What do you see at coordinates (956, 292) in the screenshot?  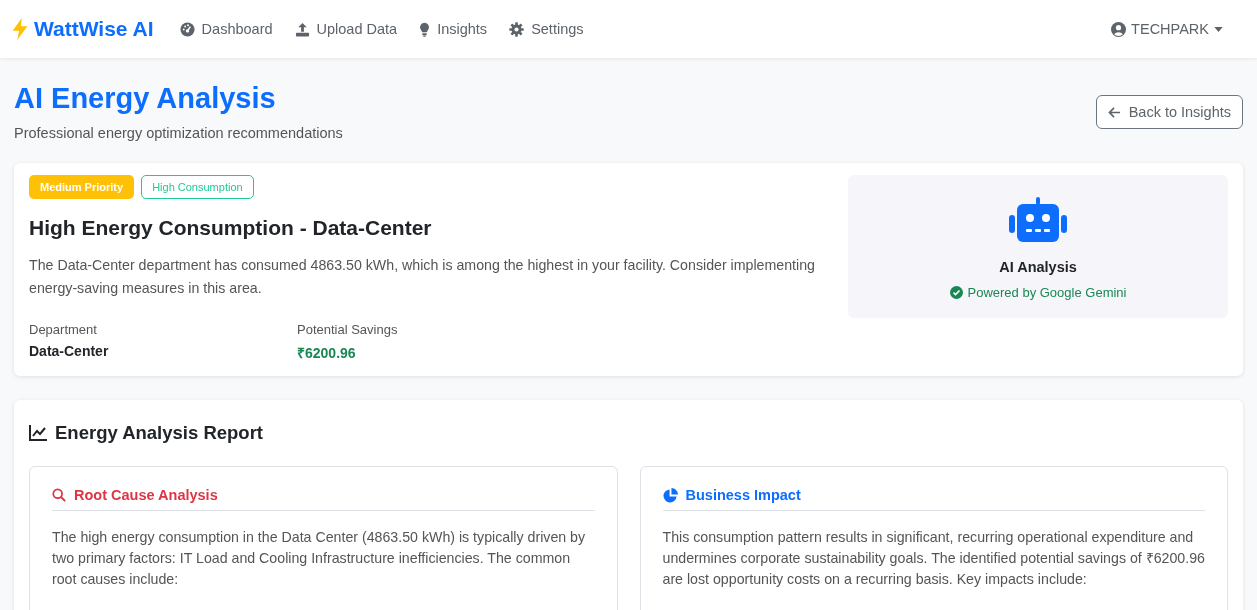 I see `check-circle-icon` at bounding box center [956, 292].